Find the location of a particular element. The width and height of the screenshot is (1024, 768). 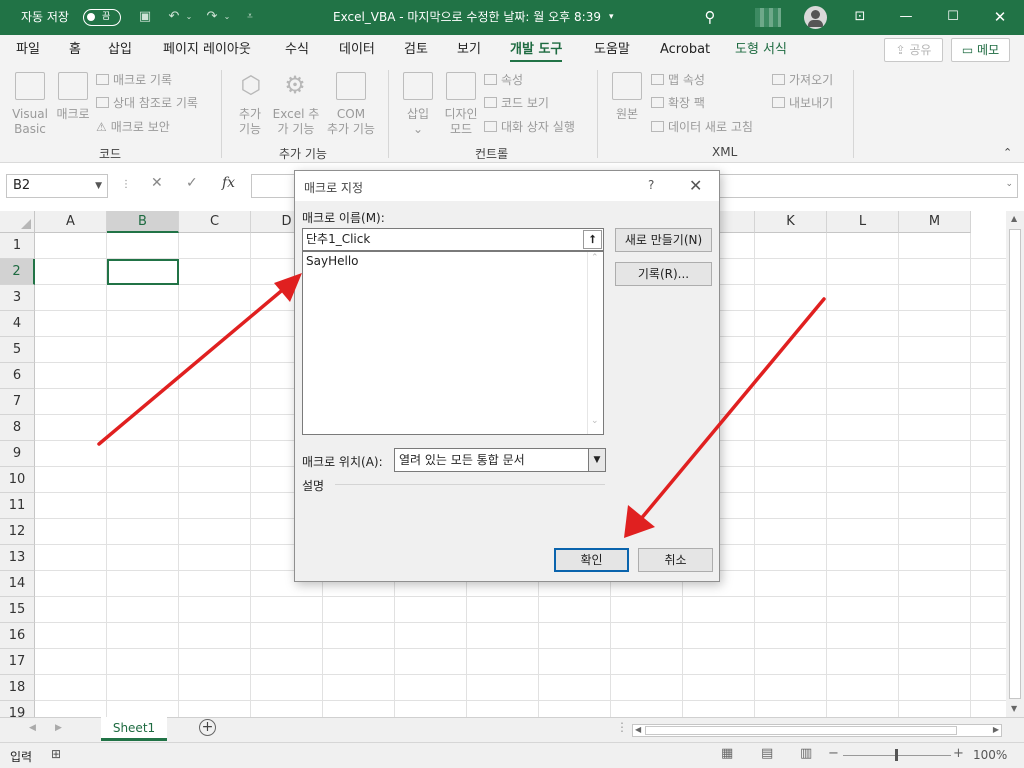

zoom-slider-handle is located at coordinates (896, 755).